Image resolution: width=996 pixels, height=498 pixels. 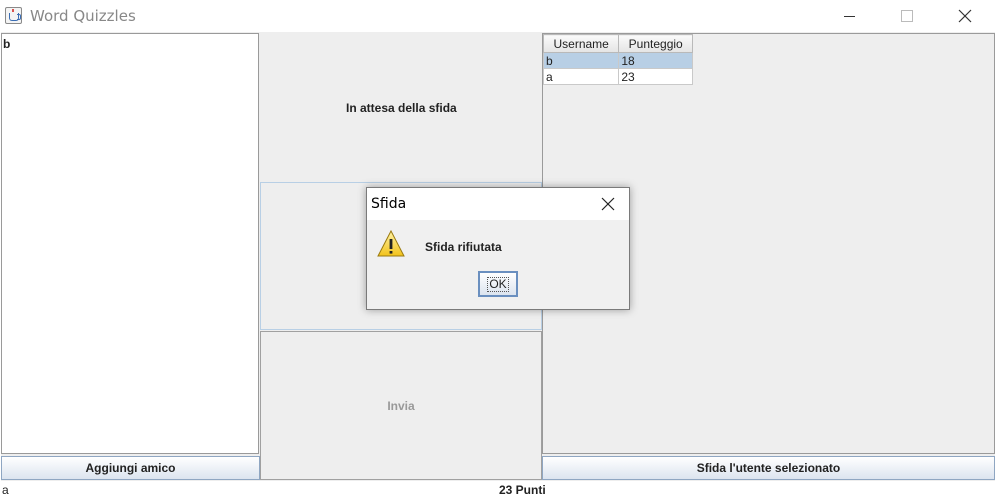 I want to click on current-user-label: a, so click(x=5, y=490).